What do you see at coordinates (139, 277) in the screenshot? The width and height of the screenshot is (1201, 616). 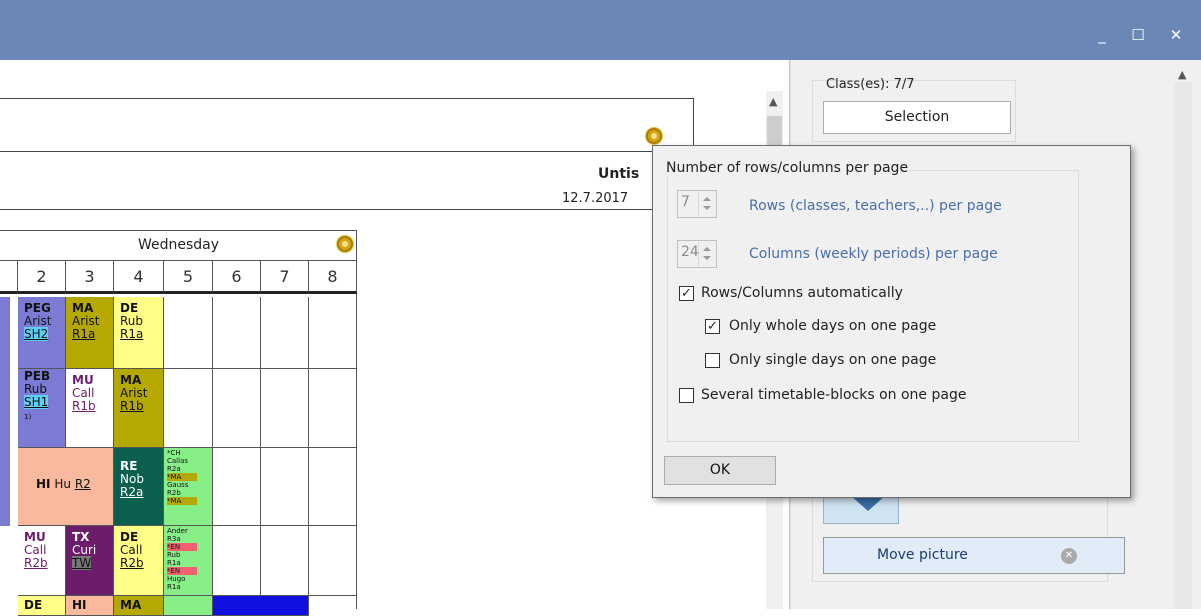 I see `period-header: 4` at bounding box center [139, 277].